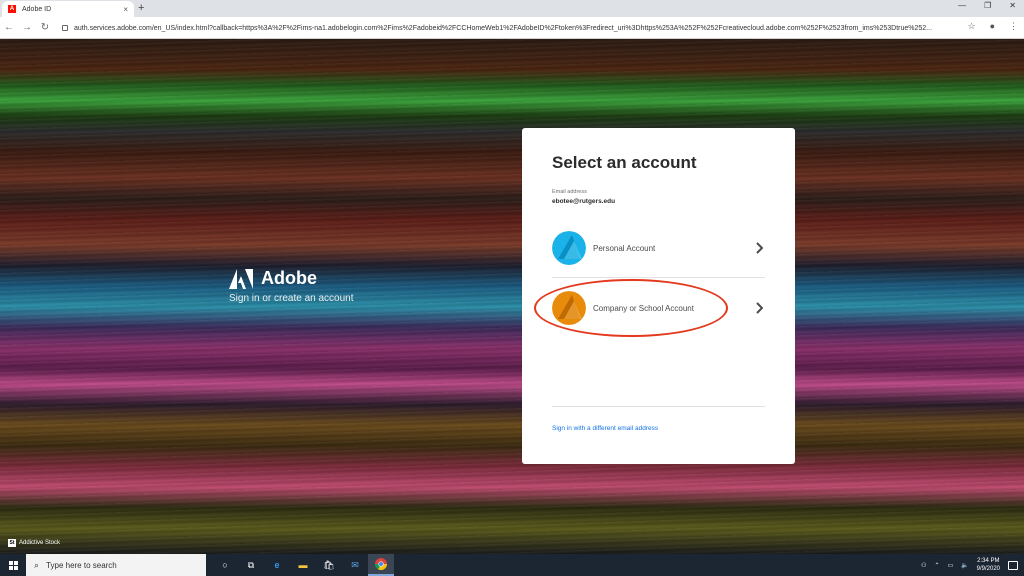  I want to click on brand-name: Adobe, so click(289, 278).